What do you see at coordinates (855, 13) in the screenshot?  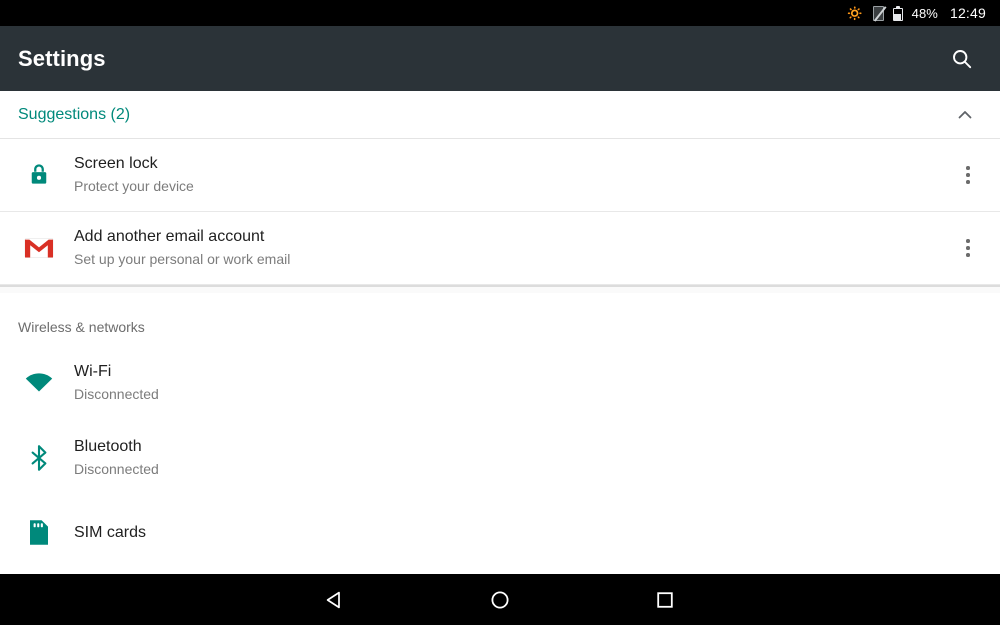 I see `bluetooth-icon: 🔅` at bounding box center [855, 13].